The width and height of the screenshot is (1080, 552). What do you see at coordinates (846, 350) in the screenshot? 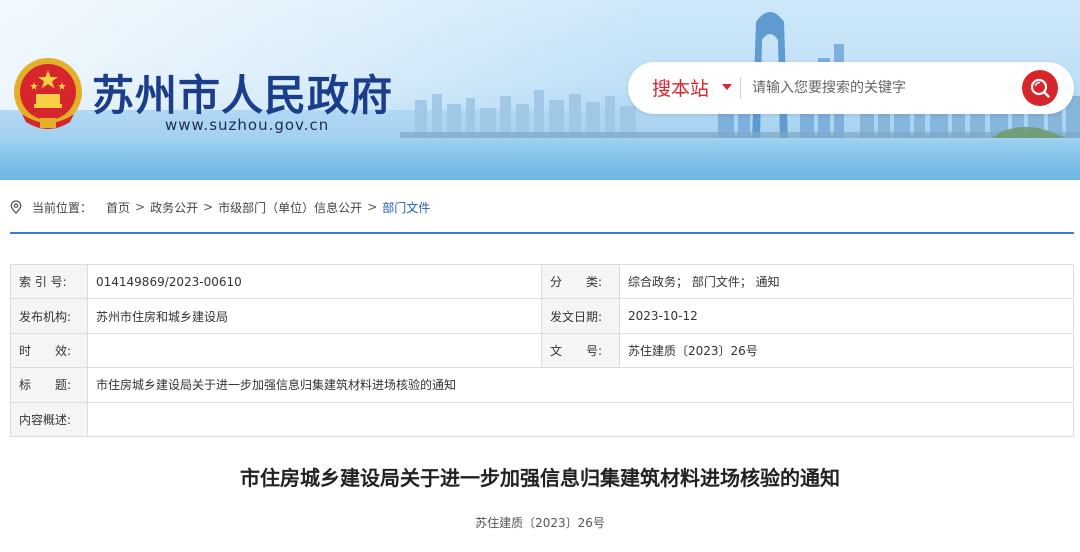
I see `doc-number-value: 苏住建质〔2023〕26号` at bounding box center [846, 350].